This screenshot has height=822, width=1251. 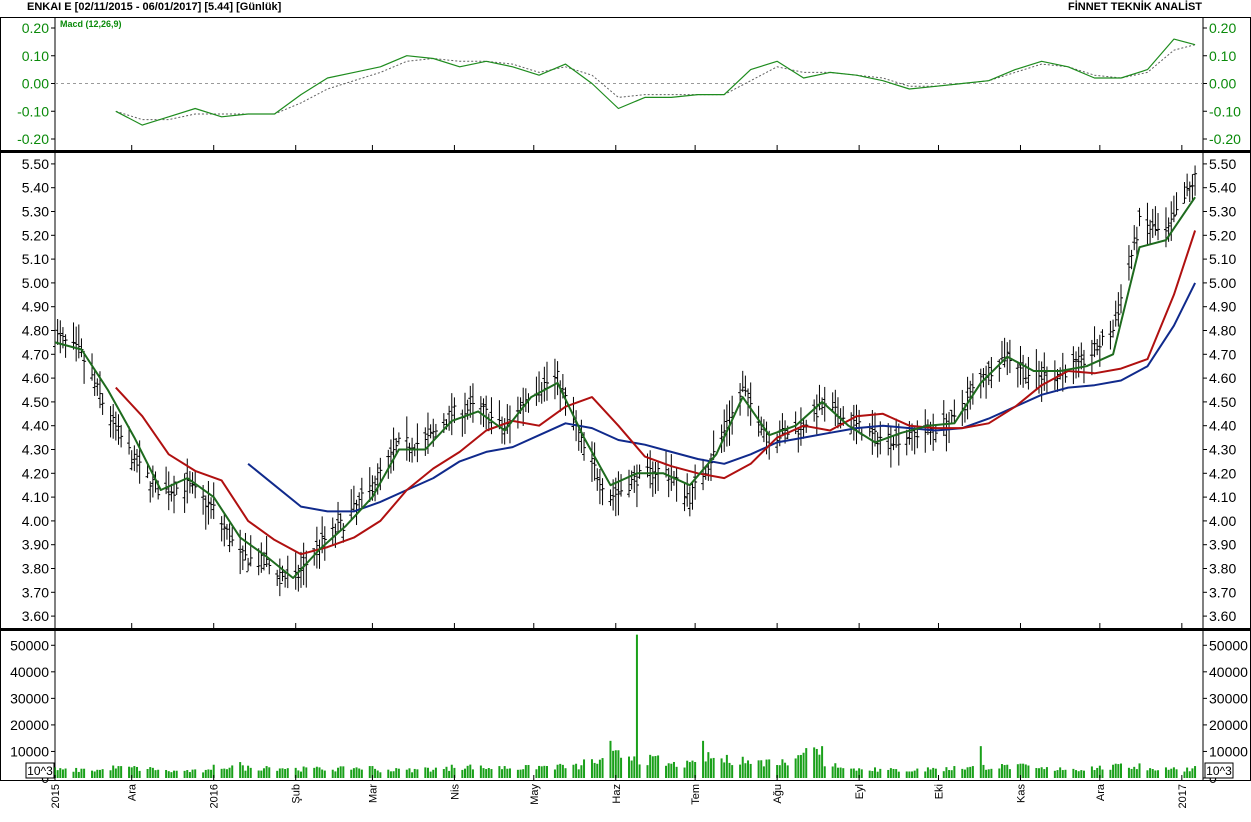 What do you see at coordinates (1222, 521) in the screenshot?
I see `price-axis-tick-label: 4.00` at bounding box center [1222, 521].